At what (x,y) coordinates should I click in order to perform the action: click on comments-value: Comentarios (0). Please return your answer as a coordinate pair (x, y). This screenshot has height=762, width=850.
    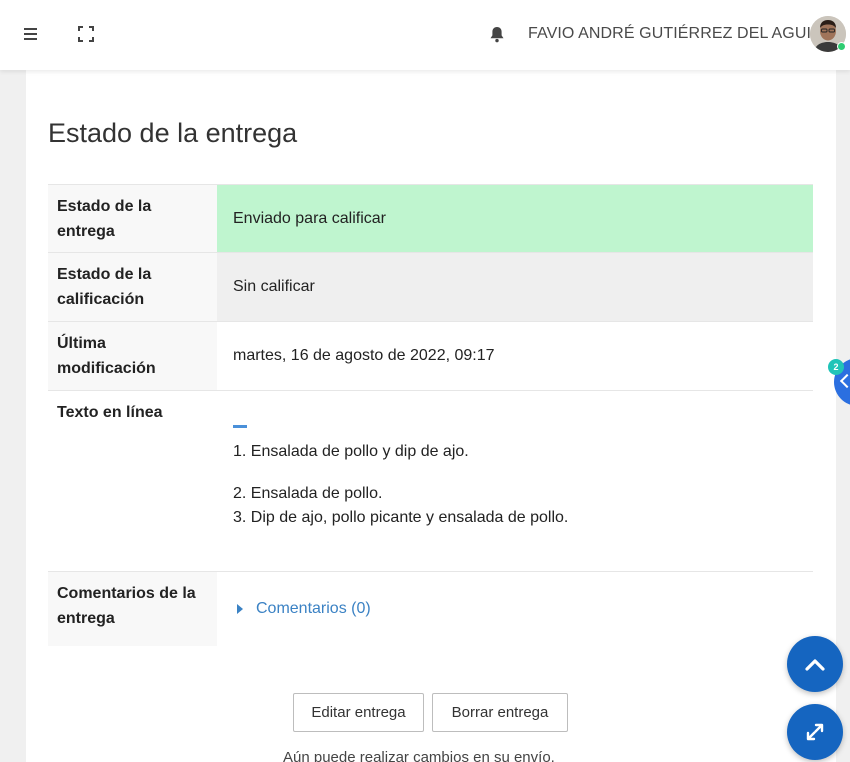
    Looking at the image, I should click on (515, 609).